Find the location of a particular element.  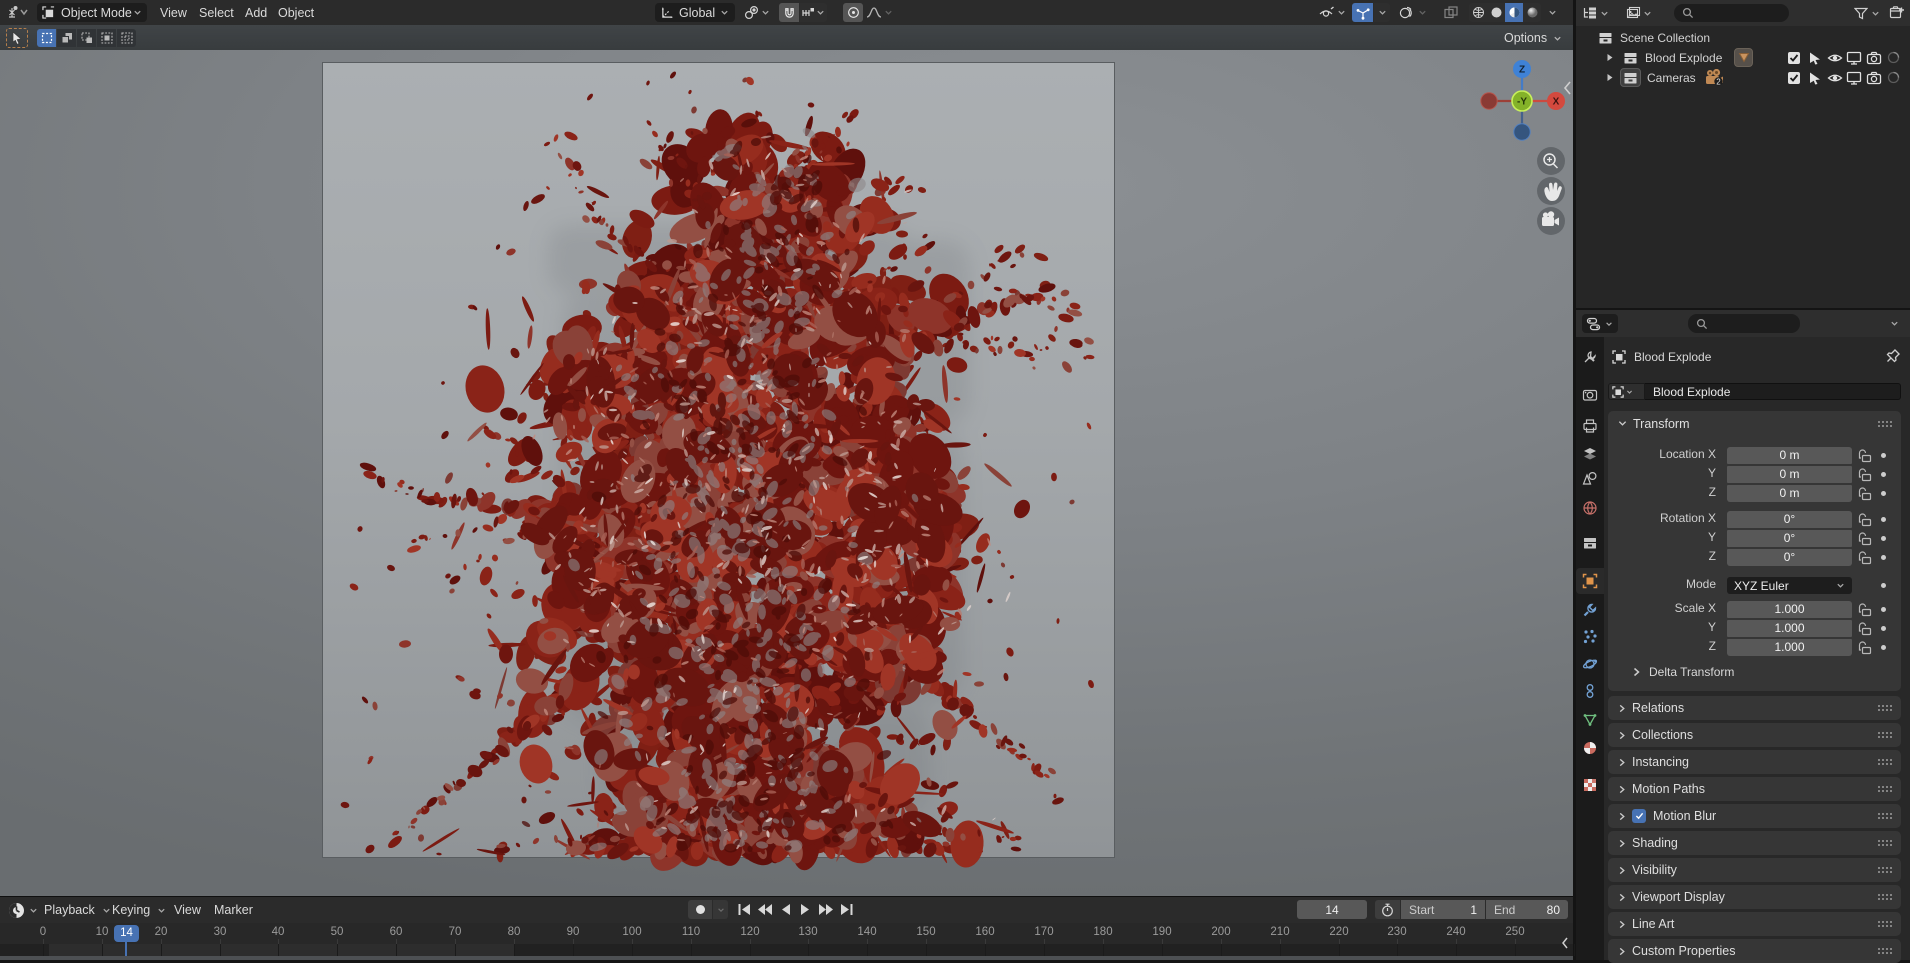

svg-text: 2 is located at coordinates (1718, 81).